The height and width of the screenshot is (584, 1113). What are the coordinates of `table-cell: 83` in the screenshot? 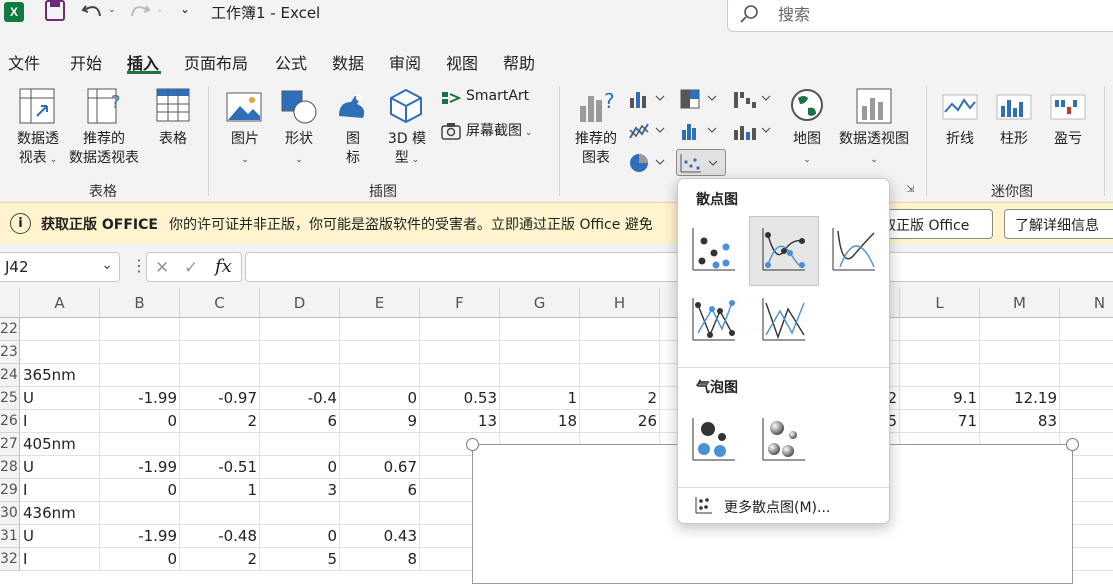 It's located at (1020, 421).